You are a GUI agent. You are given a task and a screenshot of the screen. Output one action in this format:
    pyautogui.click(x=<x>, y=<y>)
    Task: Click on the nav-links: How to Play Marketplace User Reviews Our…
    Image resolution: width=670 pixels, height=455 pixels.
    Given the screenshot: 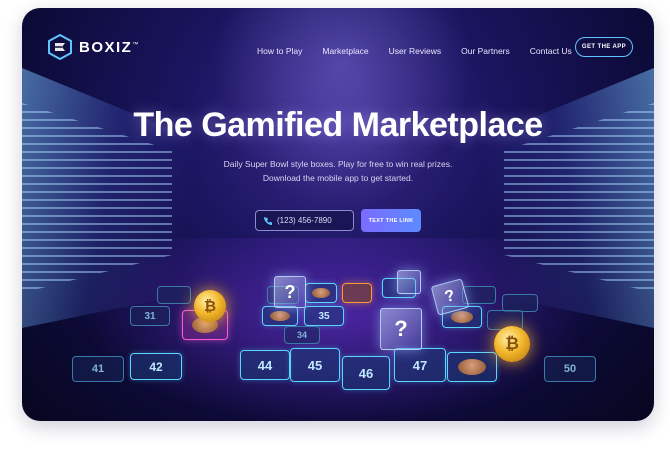 What is the action you would take?
    pyautogui.click(x=424, y=51)
    